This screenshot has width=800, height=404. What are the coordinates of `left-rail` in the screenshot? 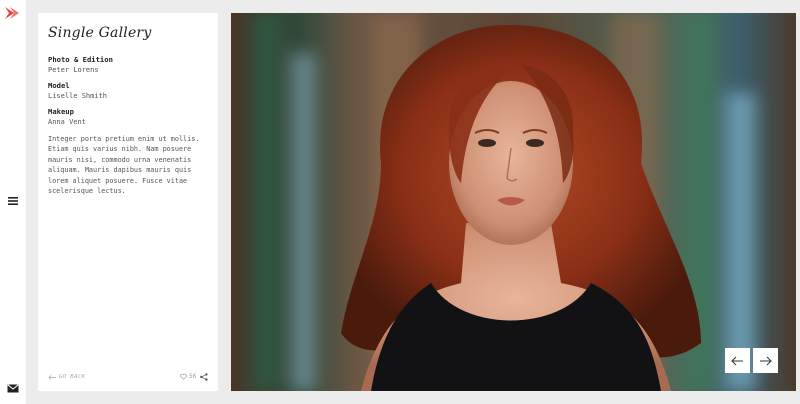 It's located at (13, 202).